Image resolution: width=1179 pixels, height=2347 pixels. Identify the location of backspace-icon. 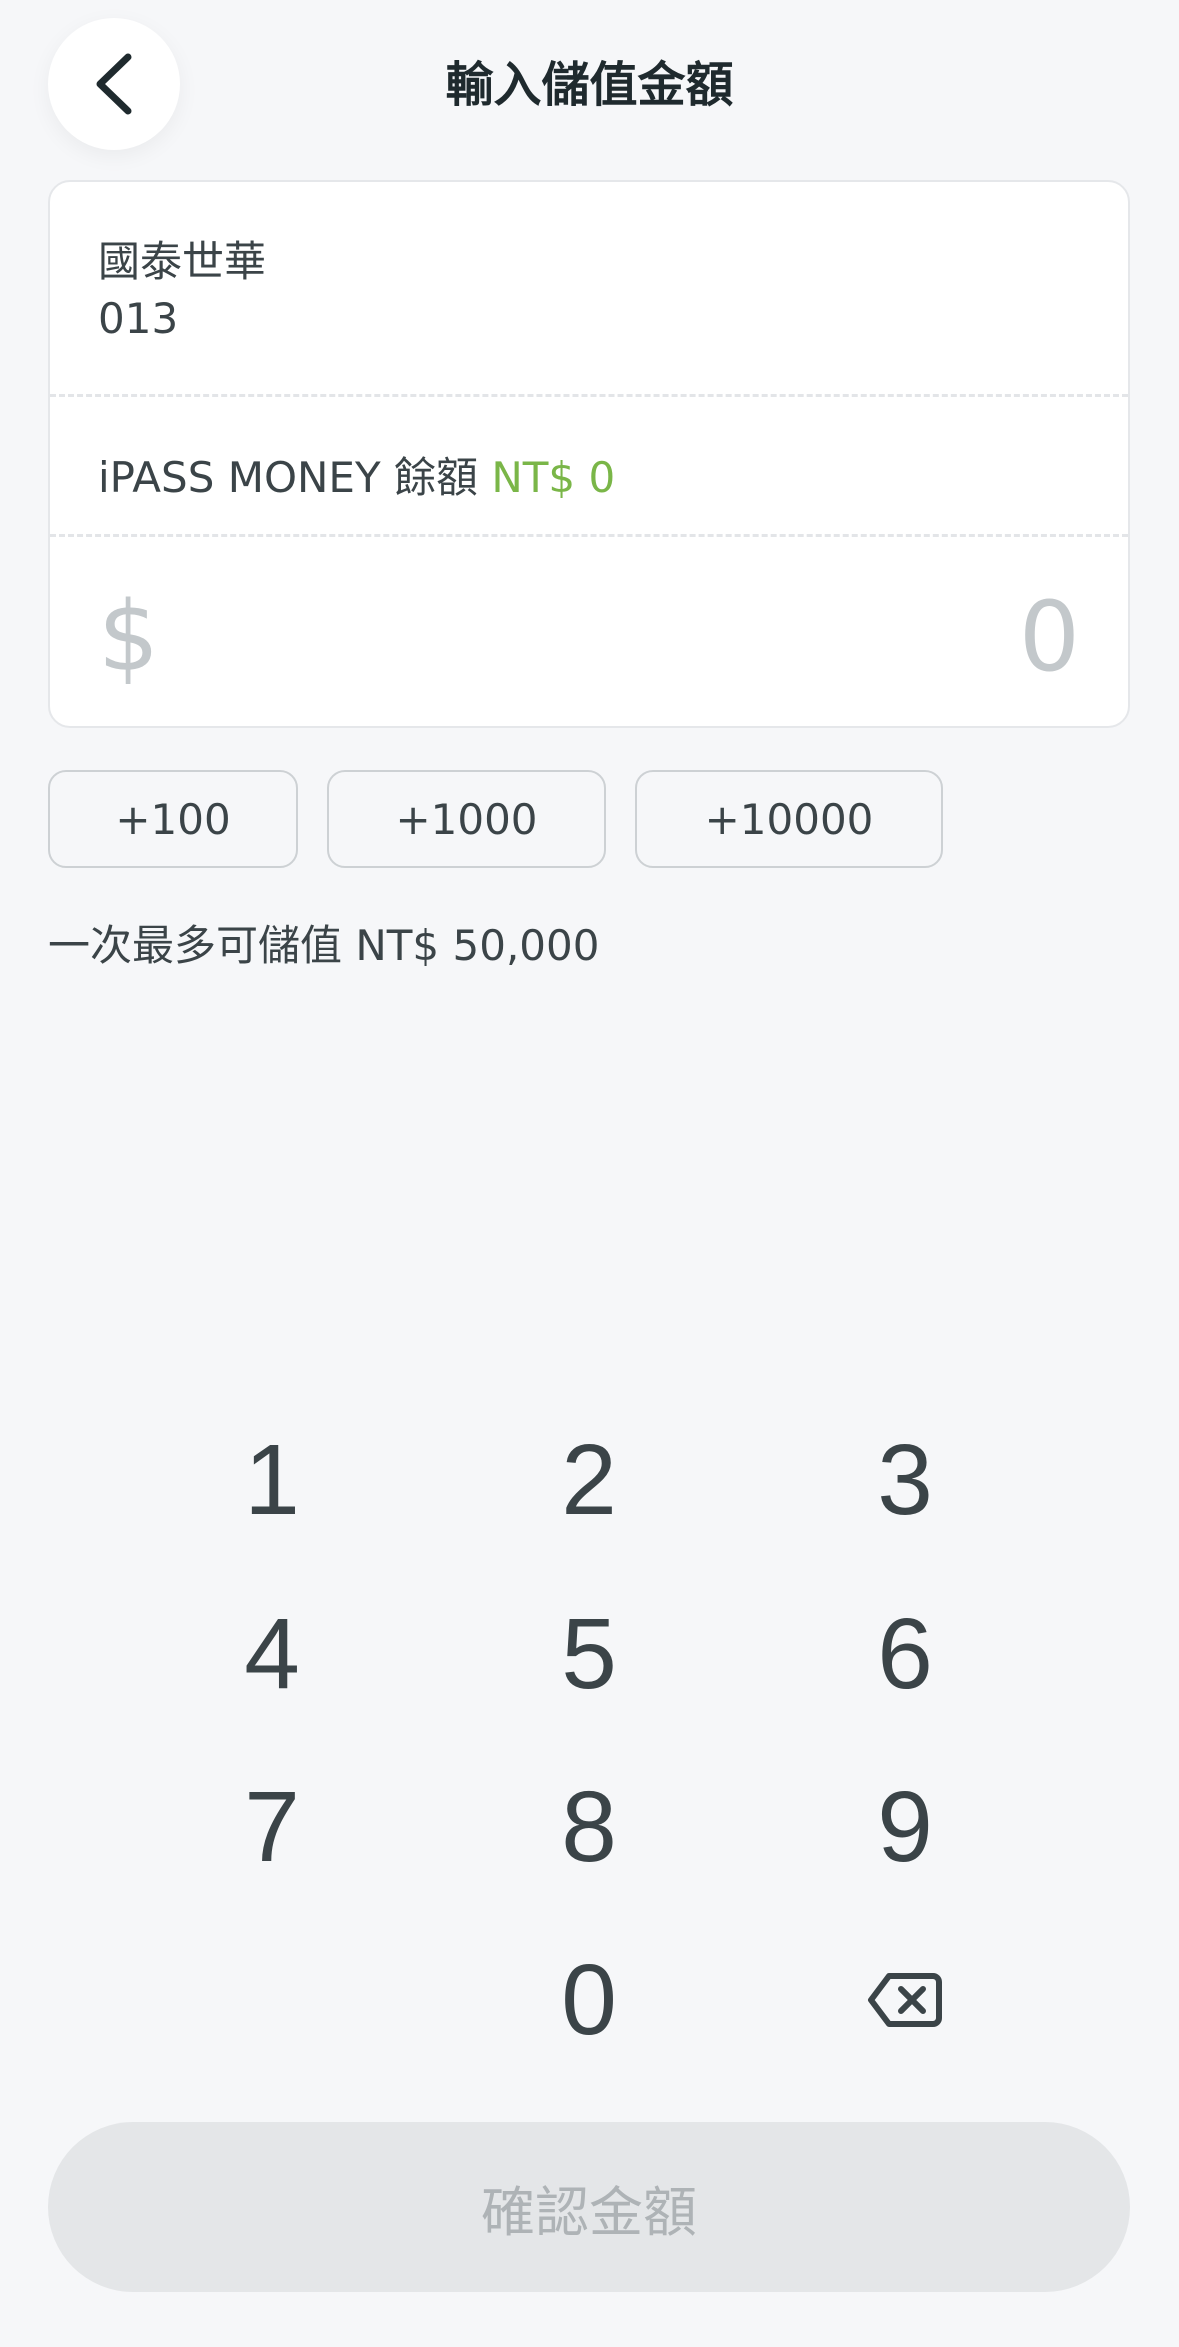
(905, 2000).